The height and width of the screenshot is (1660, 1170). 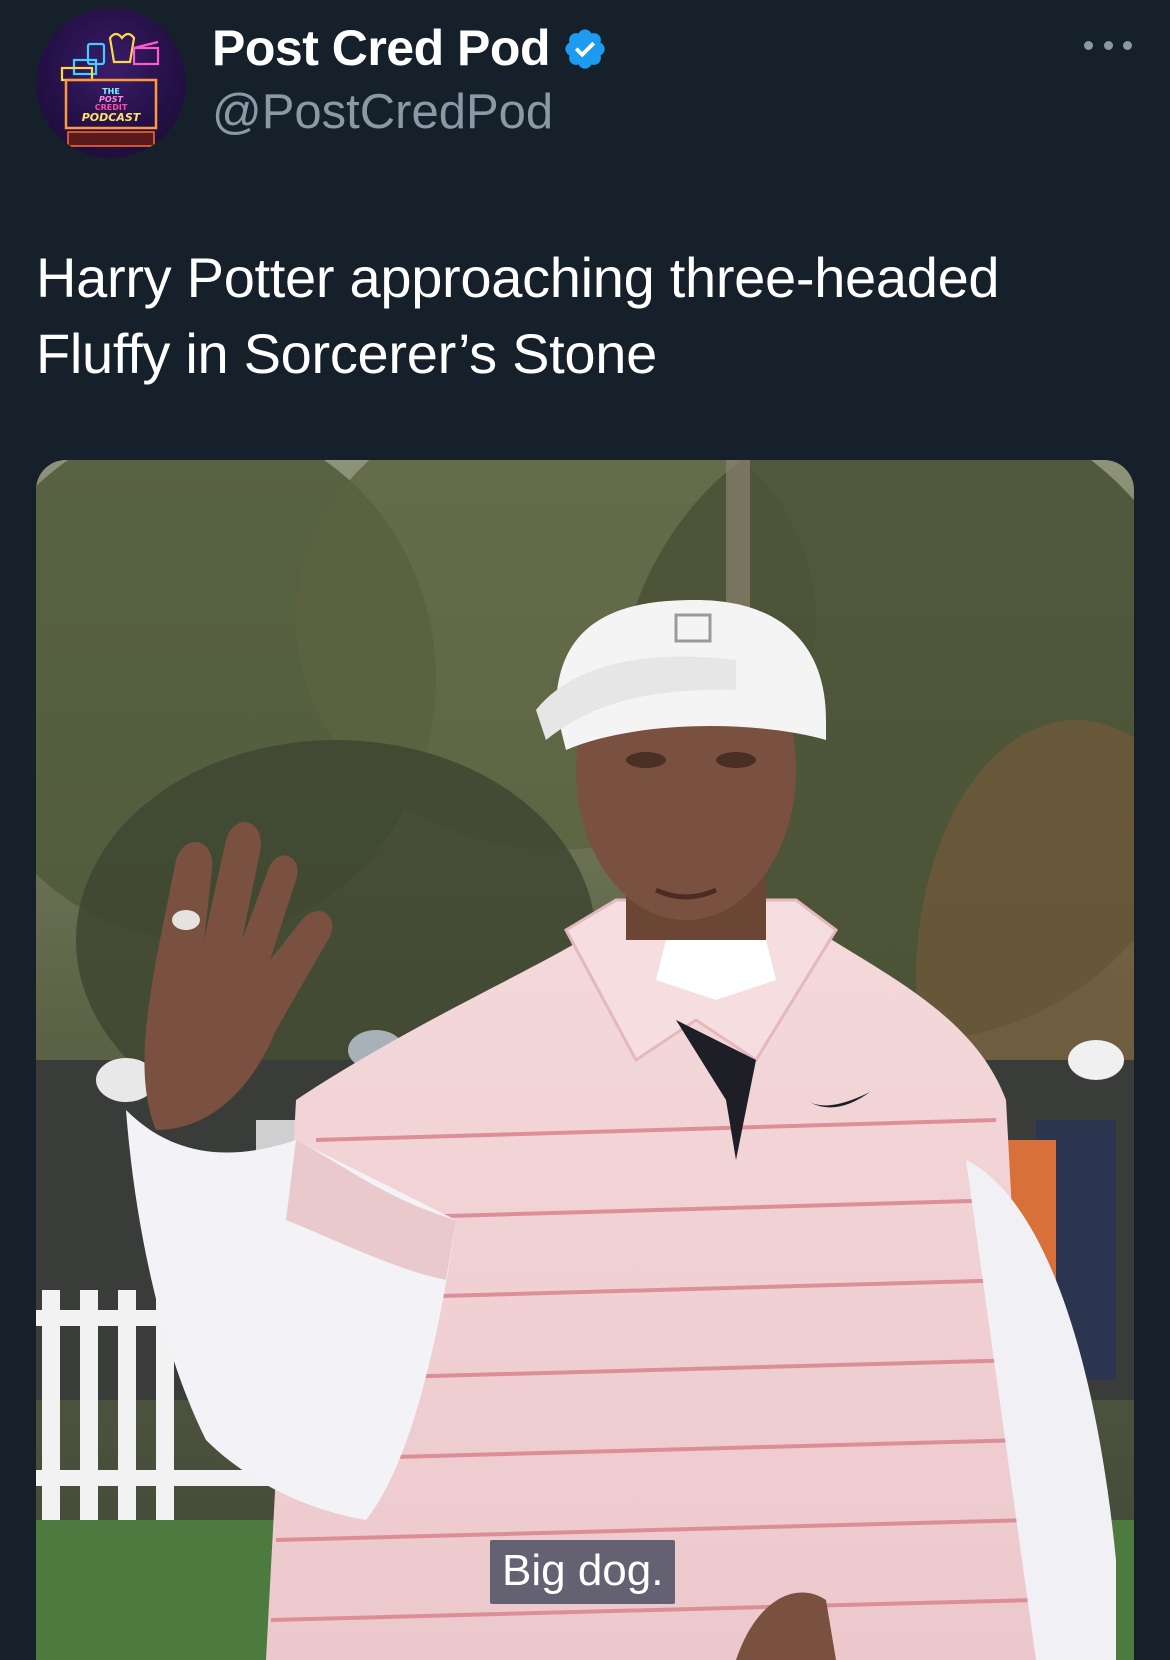 What do you see at coordinates (382, 112) in the screenshot?
I see `author-handle: @PostCredPod` at bounding box center [382, 112].